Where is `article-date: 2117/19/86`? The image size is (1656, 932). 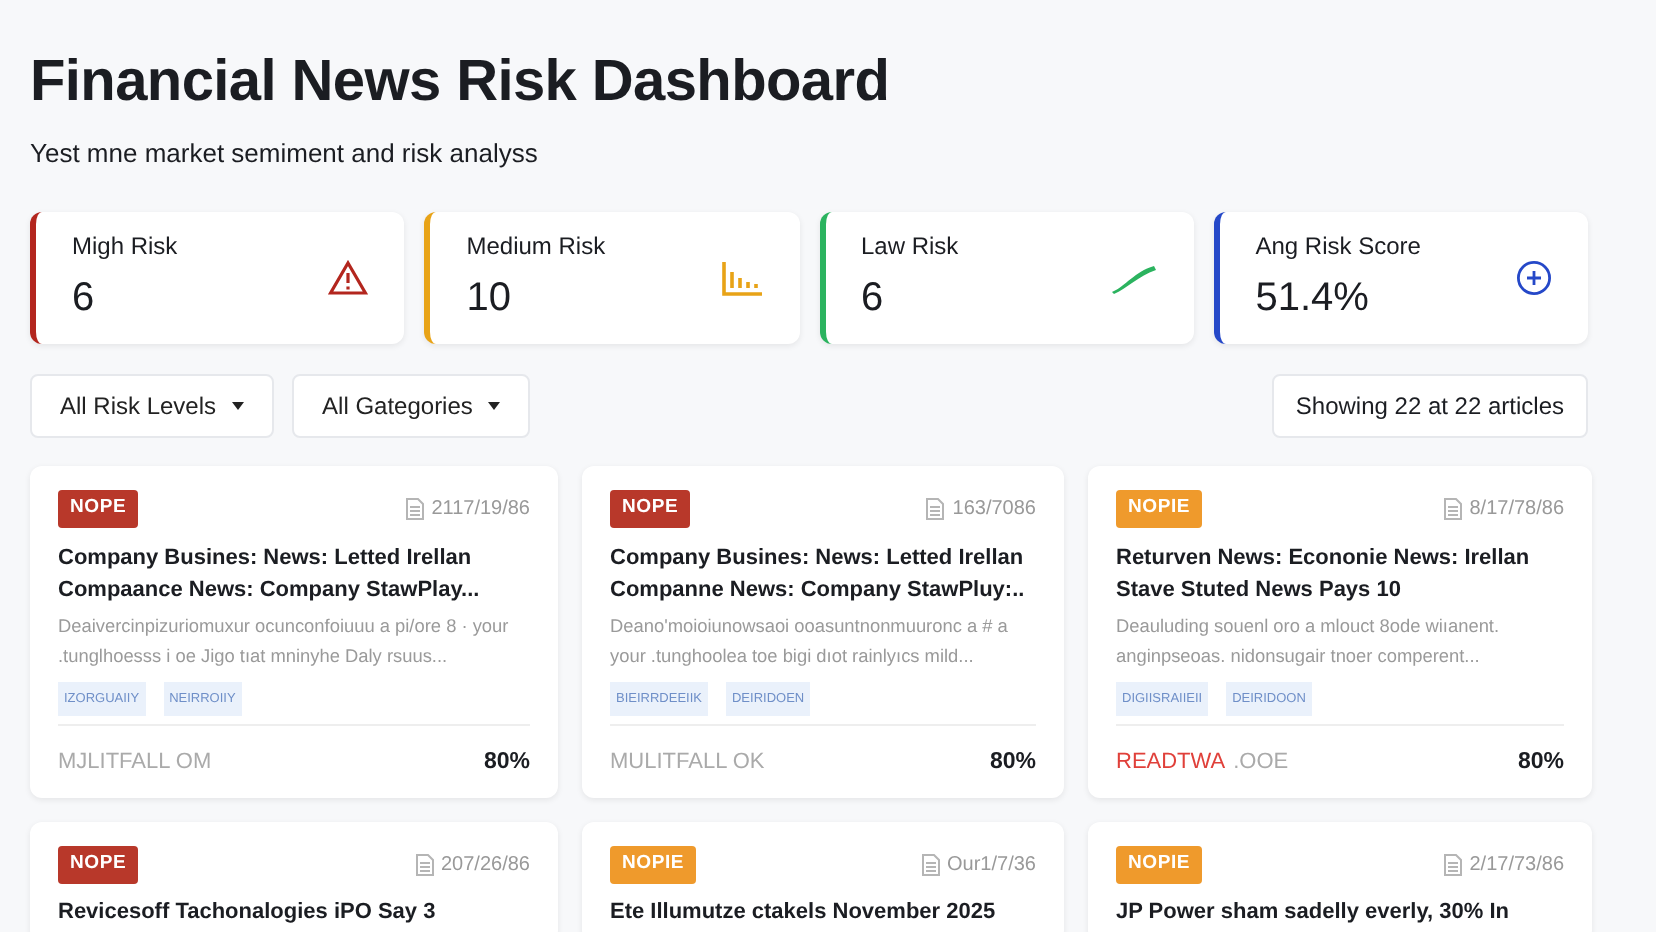 article-date: 2117/19/86 is located at coordinates (480, 509).